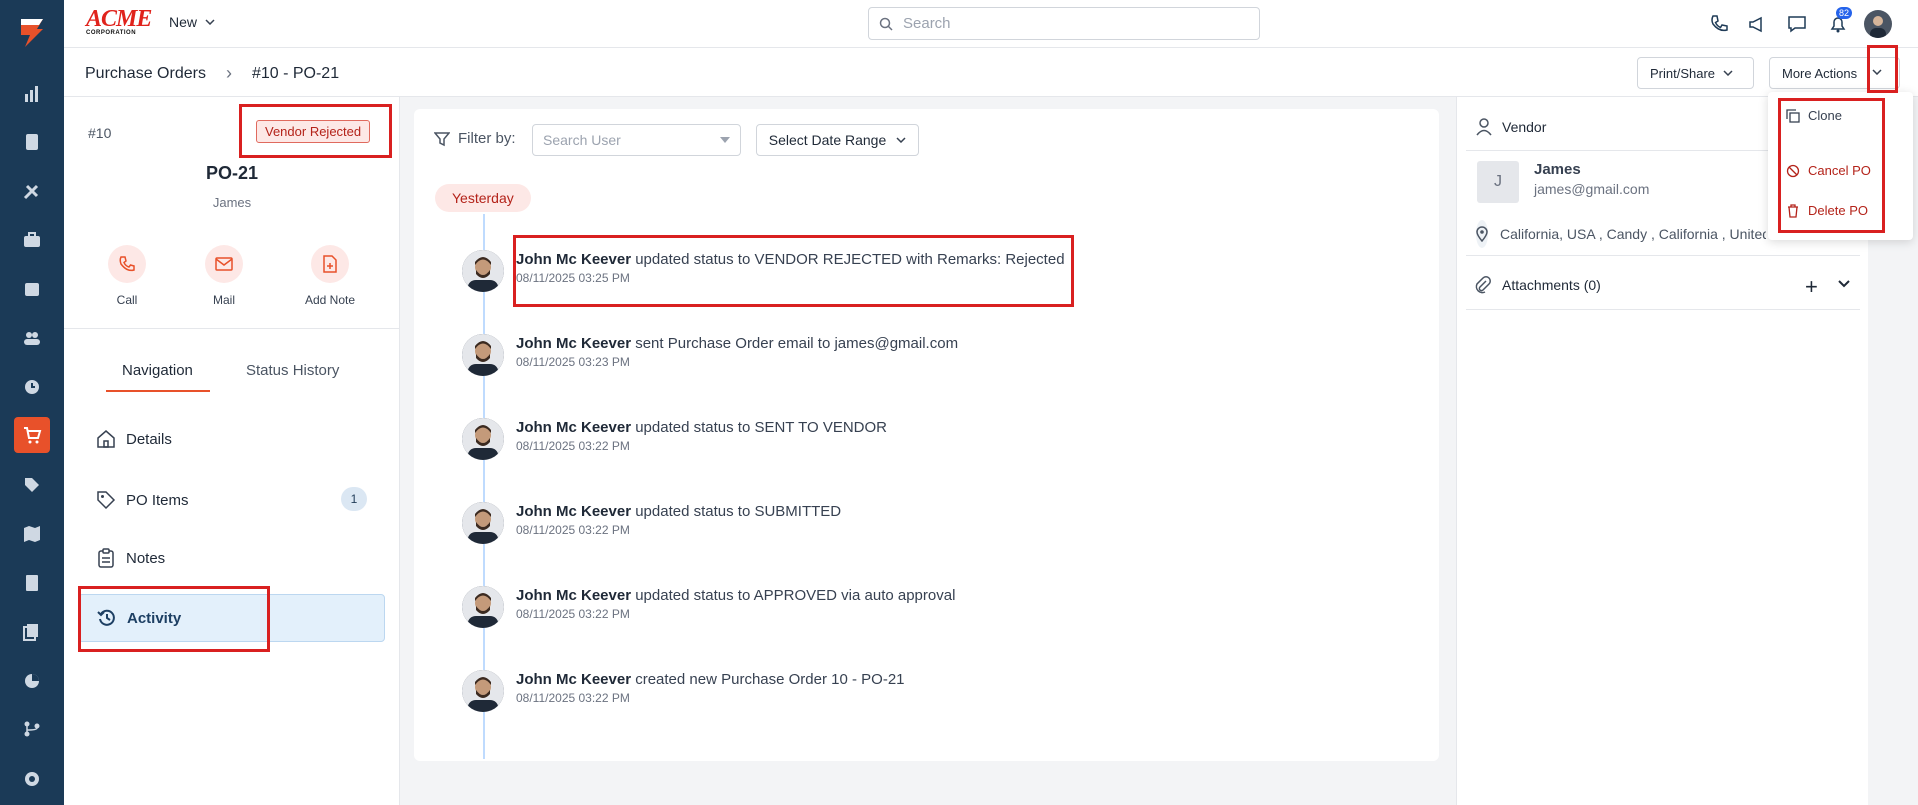 The width and height of the screenshot is (1918, 805). I want to click on po-title: PO-21, so click(232, 173).